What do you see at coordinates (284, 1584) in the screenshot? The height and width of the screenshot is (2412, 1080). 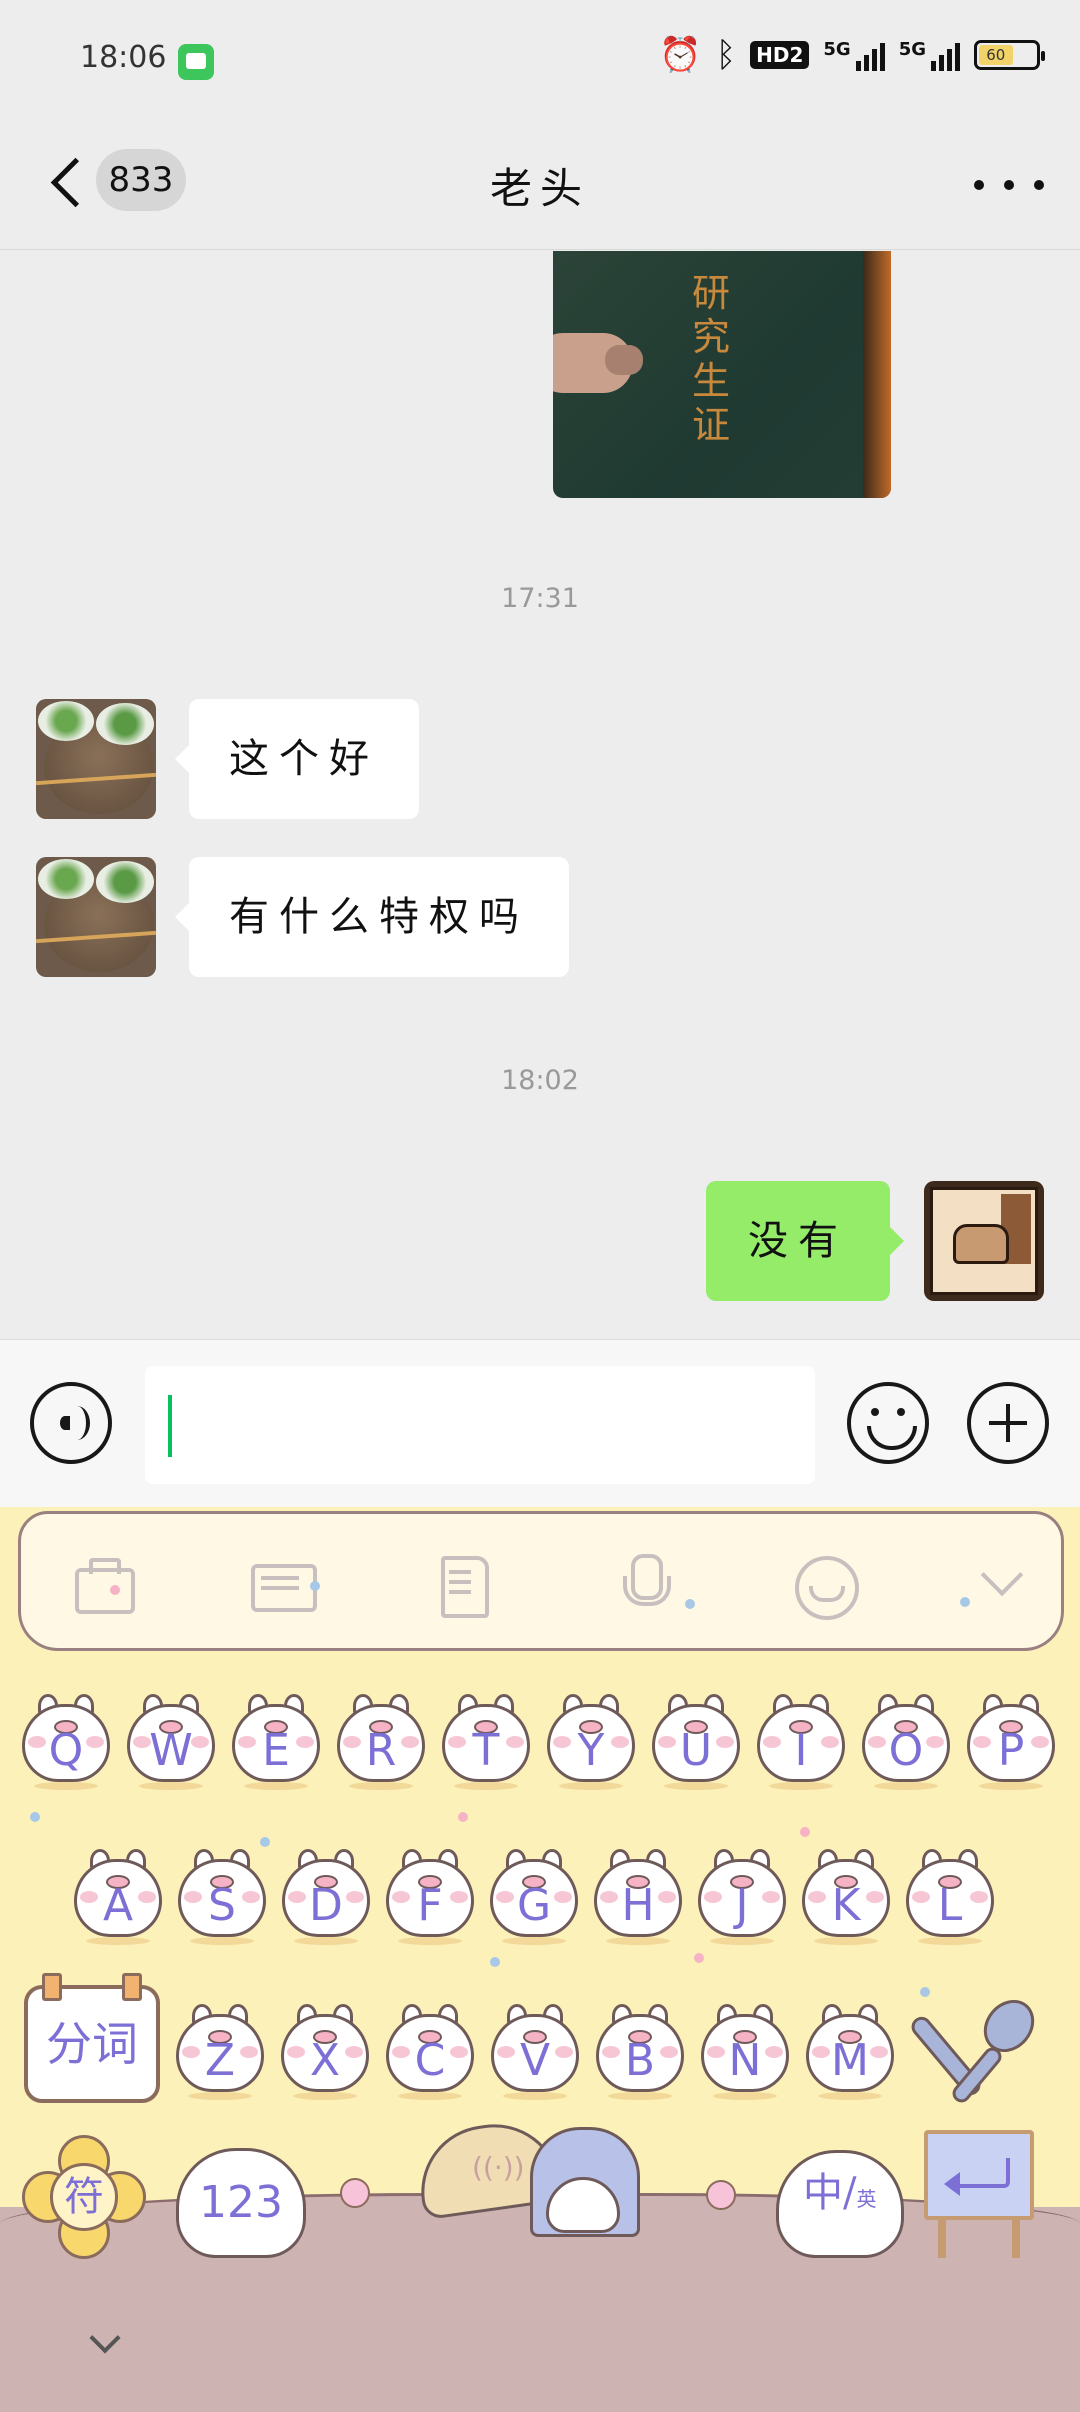 I see `keyboard-icon` at bounding box center [284, 1584].